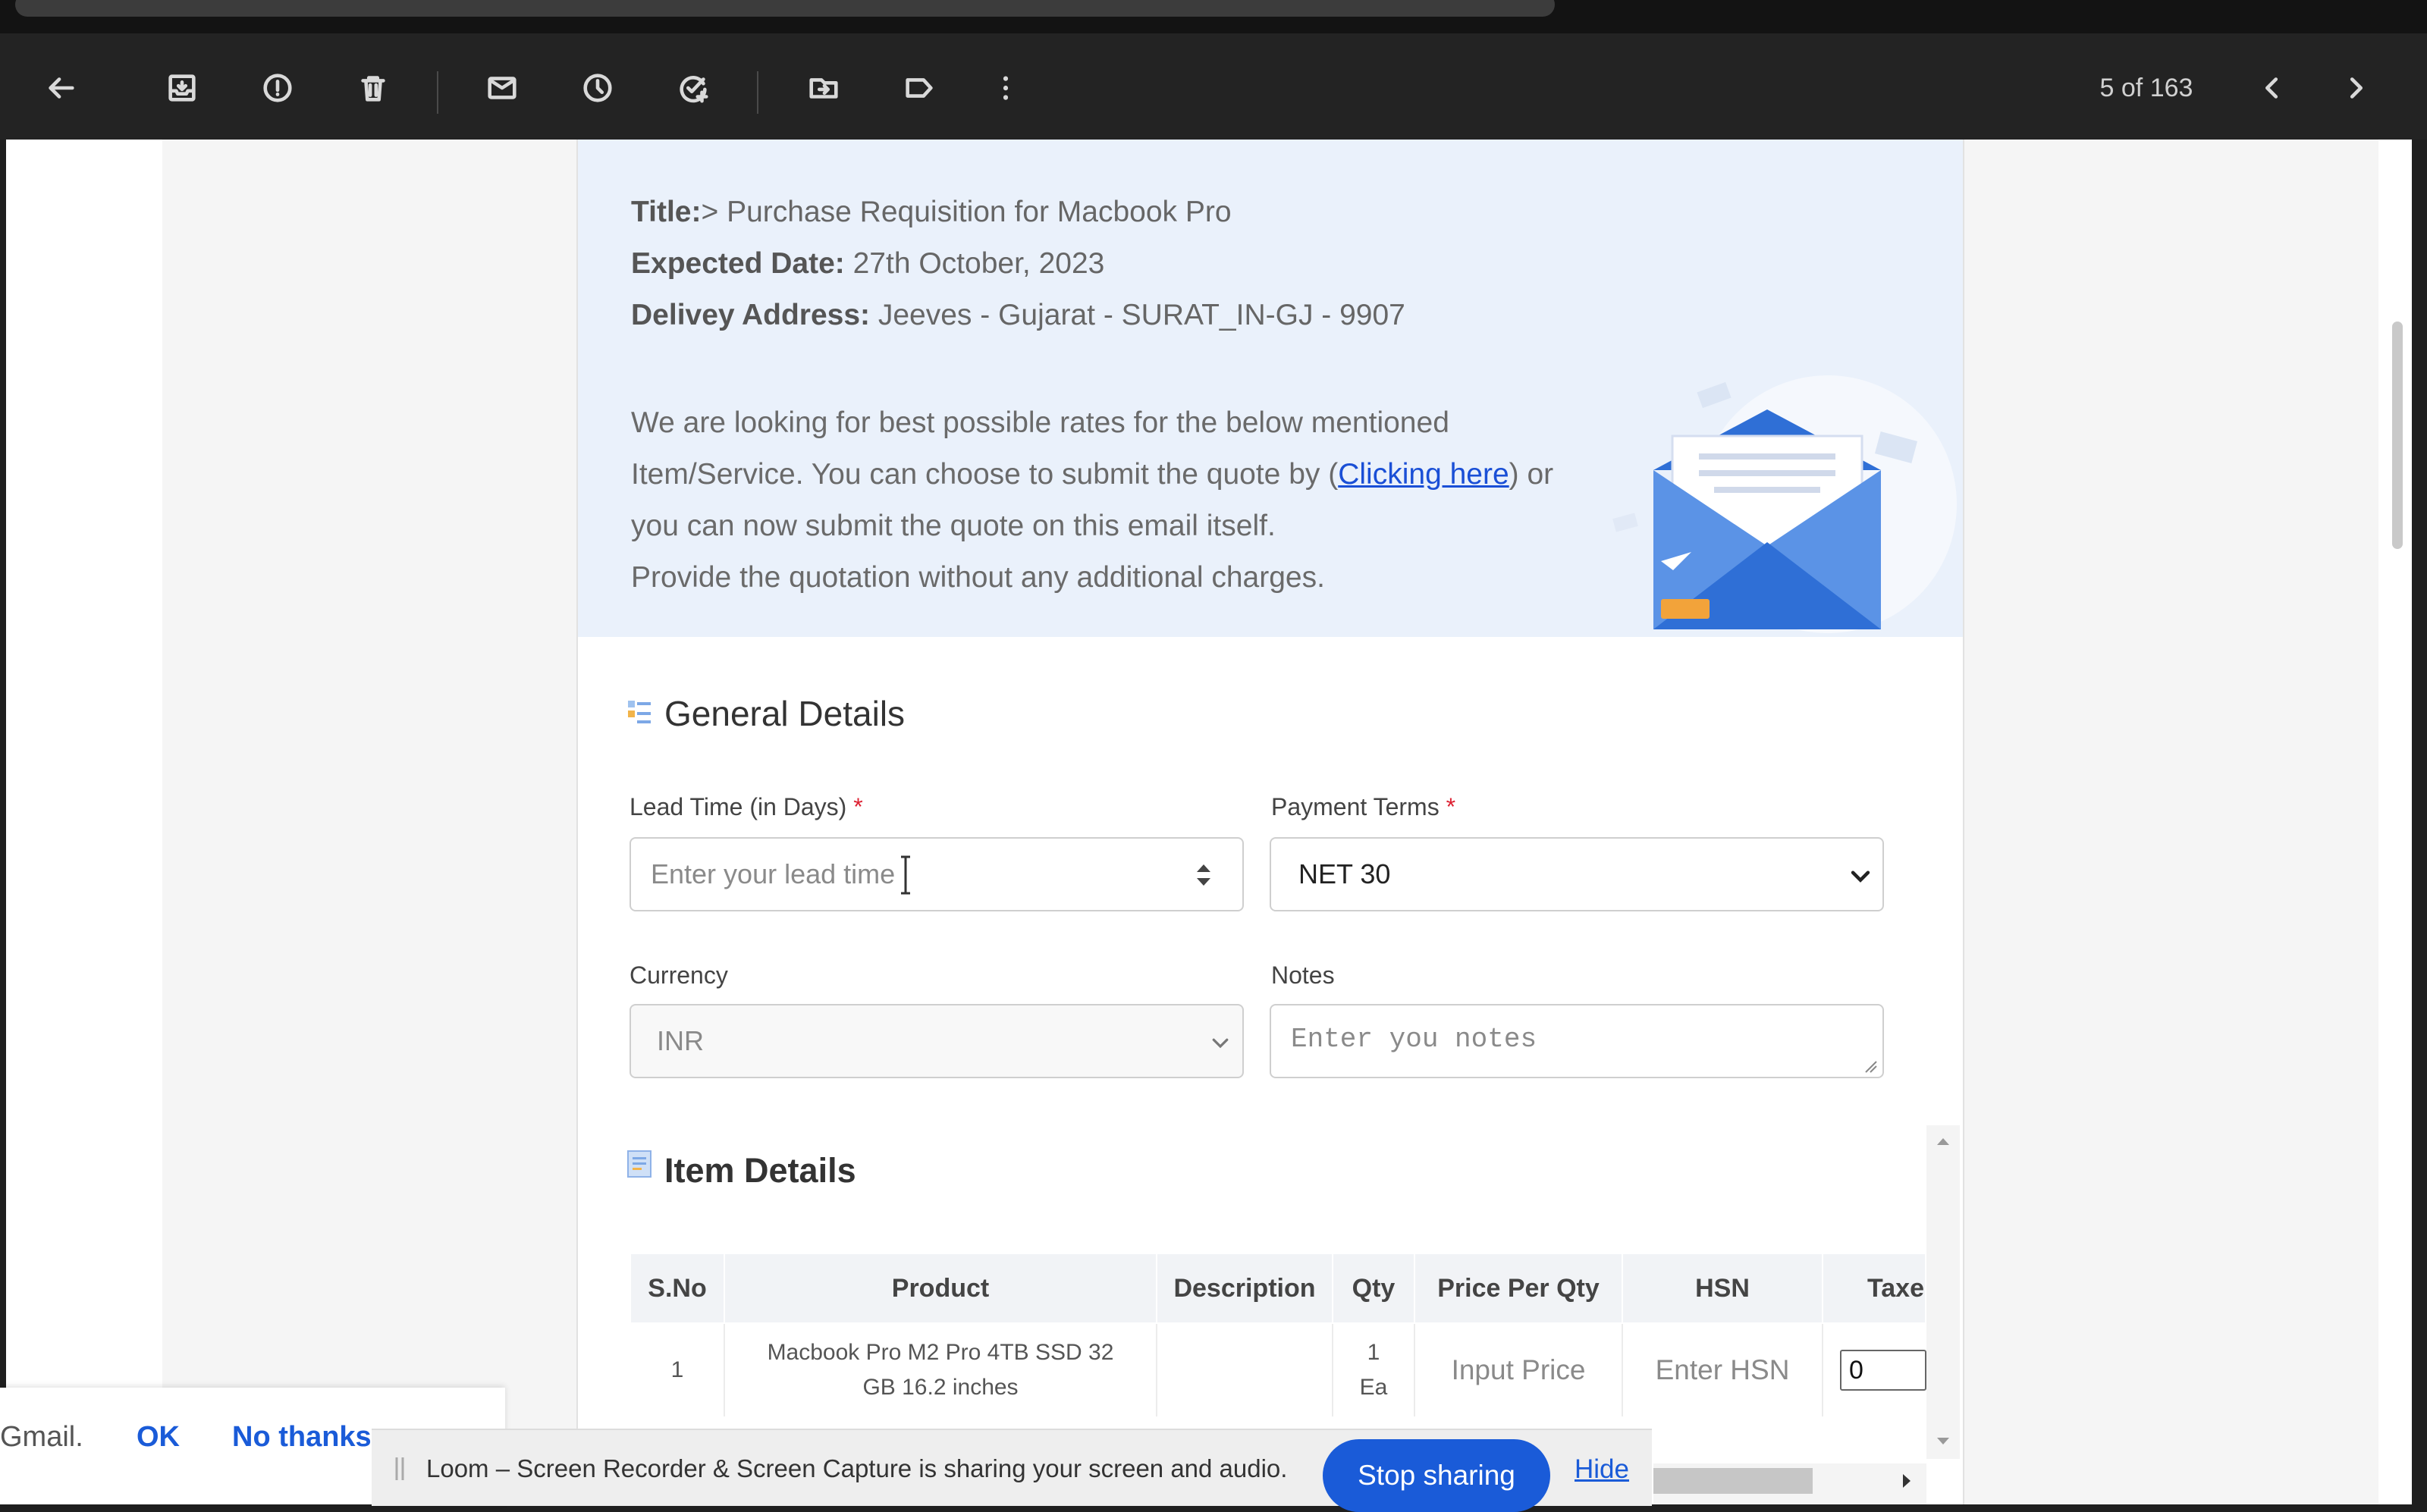 The image size is (2427, 1512). Describe the element at coordinates (1874, 1288) in the screenshot. I see `column-header-taxes: Taxes` at that location.